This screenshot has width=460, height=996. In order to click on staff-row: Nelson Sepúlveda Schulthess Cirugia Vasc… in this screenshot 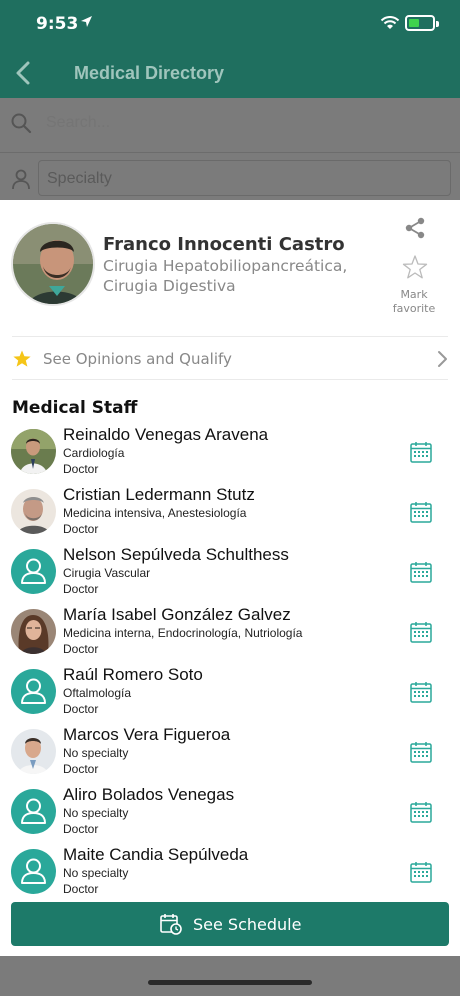, I will do `click(230, 572)`.